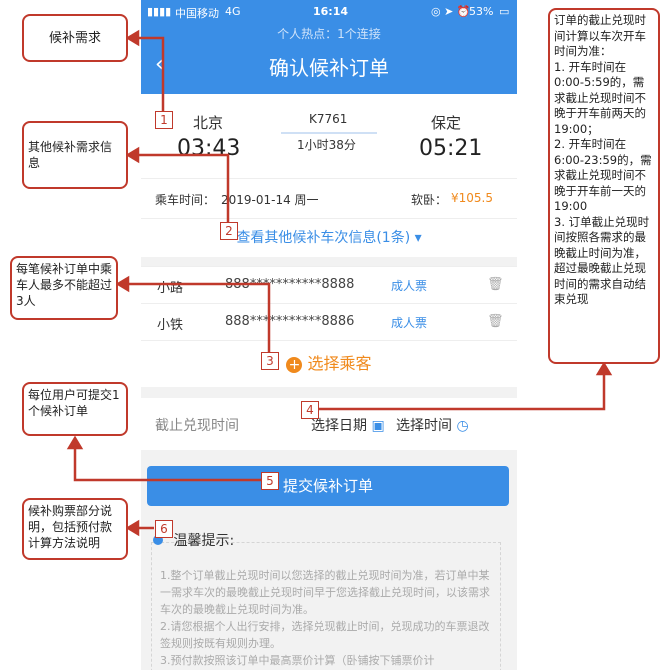 Image resolution: width=660 pixels, height=670 pixels. Describe the element at coordinates (164, 120) in the screenshot. I see `marker-1: 1` at that location.